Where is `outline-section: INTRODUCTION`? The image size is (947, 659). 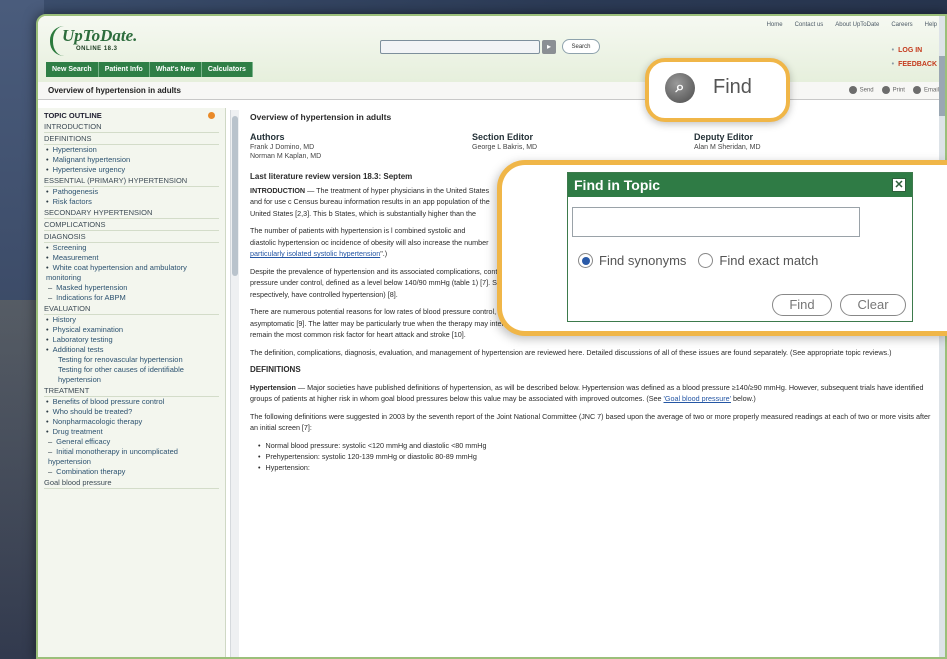
outline-section: INTRODUCTION is located at coordinates (131, 127).